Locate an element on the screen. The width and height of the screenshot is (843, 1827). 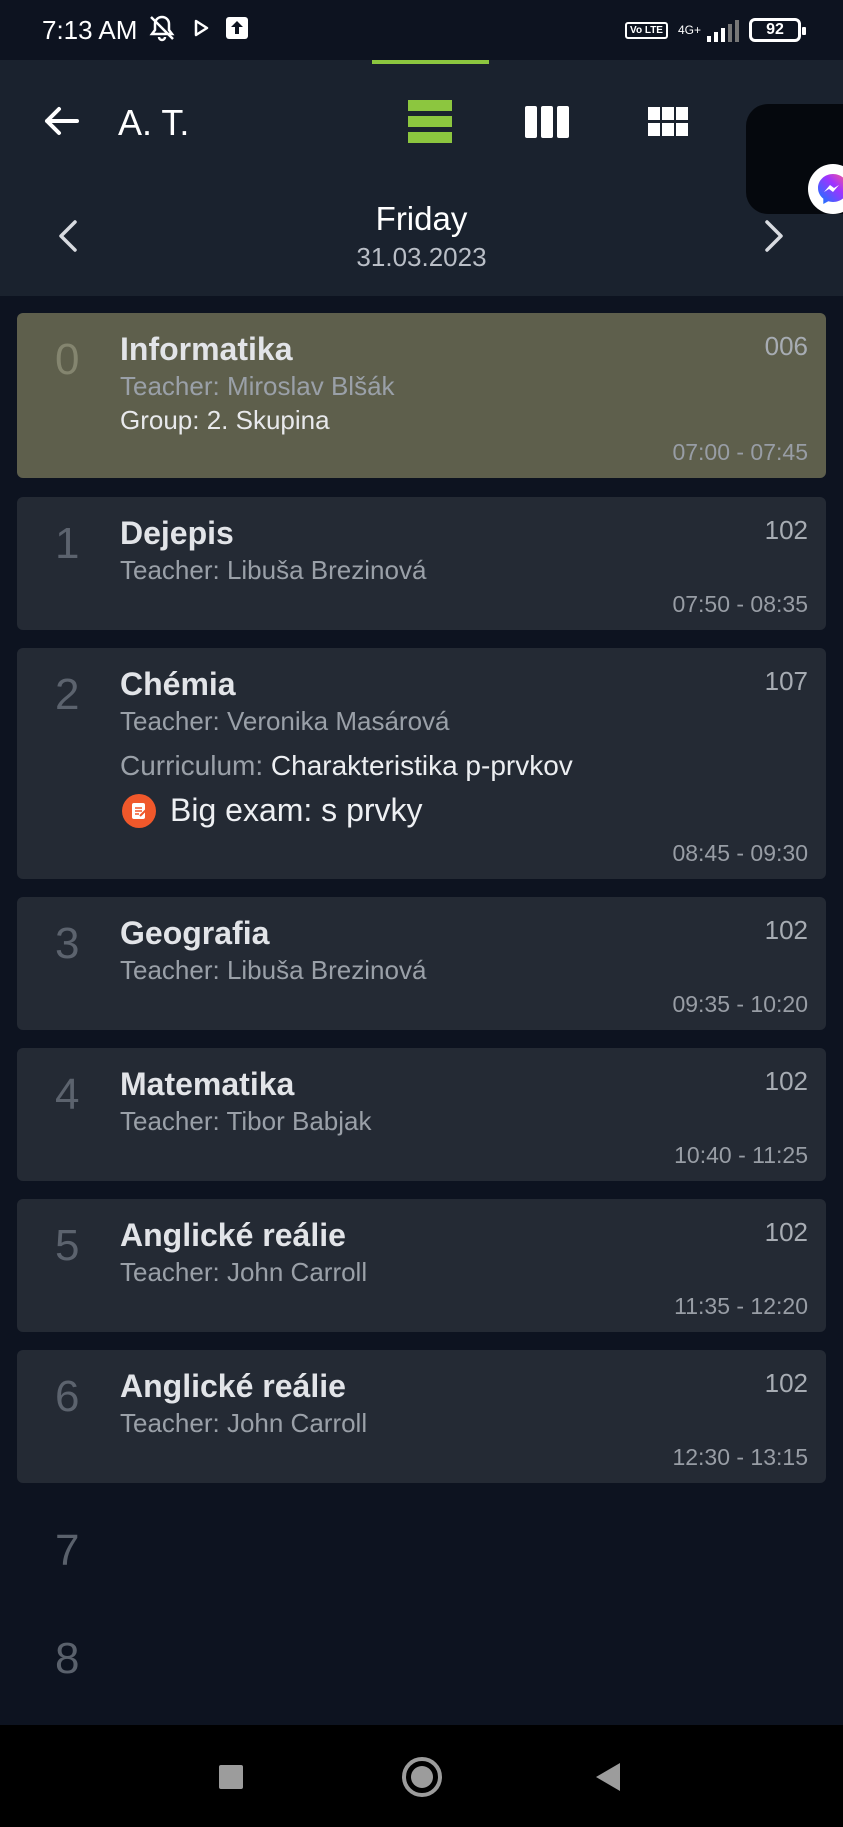
lesson-time: 08:45 - 09:30 is located at coordinates (740, 853).